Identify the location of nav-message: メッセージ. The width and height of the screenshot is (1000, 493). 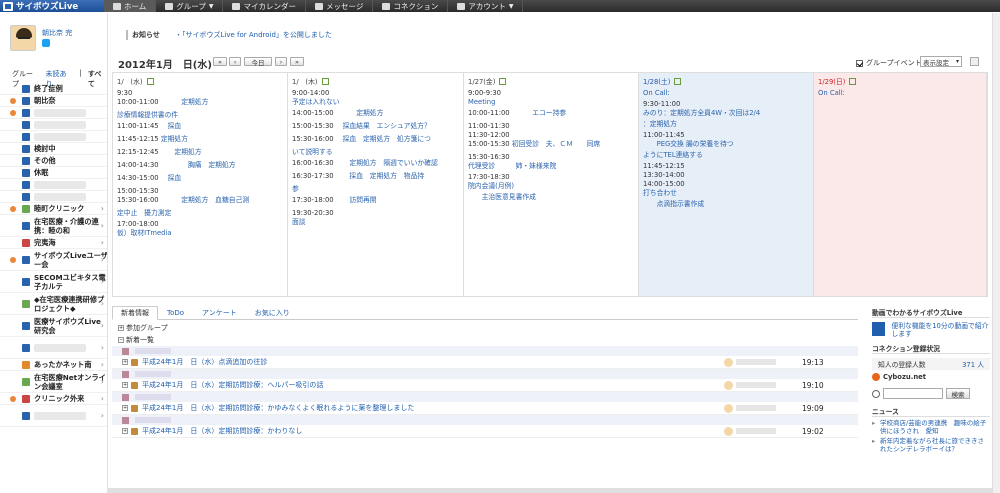
(340, 6).